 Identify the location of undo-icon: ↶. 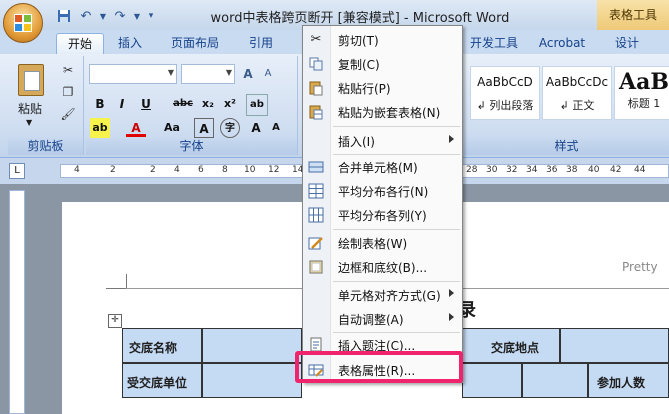
(86, 16).